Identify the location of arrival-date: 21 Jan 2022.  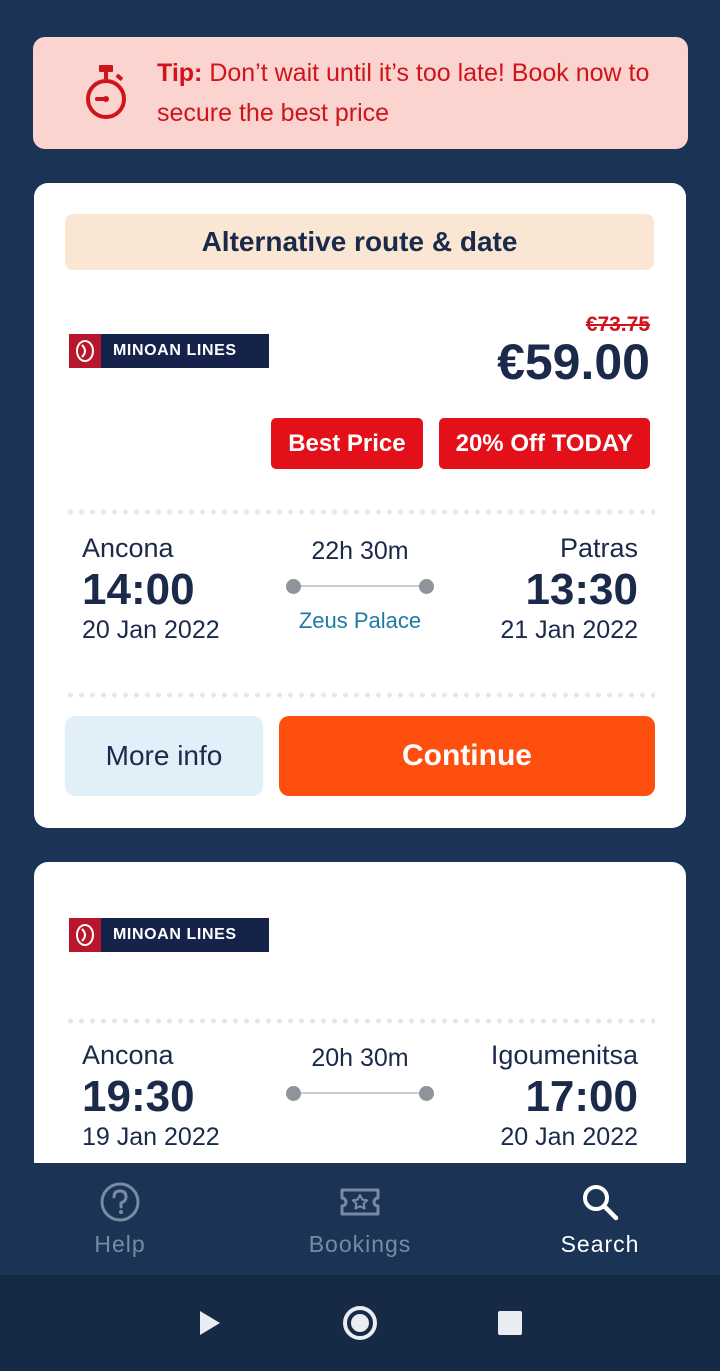
(569, 630).